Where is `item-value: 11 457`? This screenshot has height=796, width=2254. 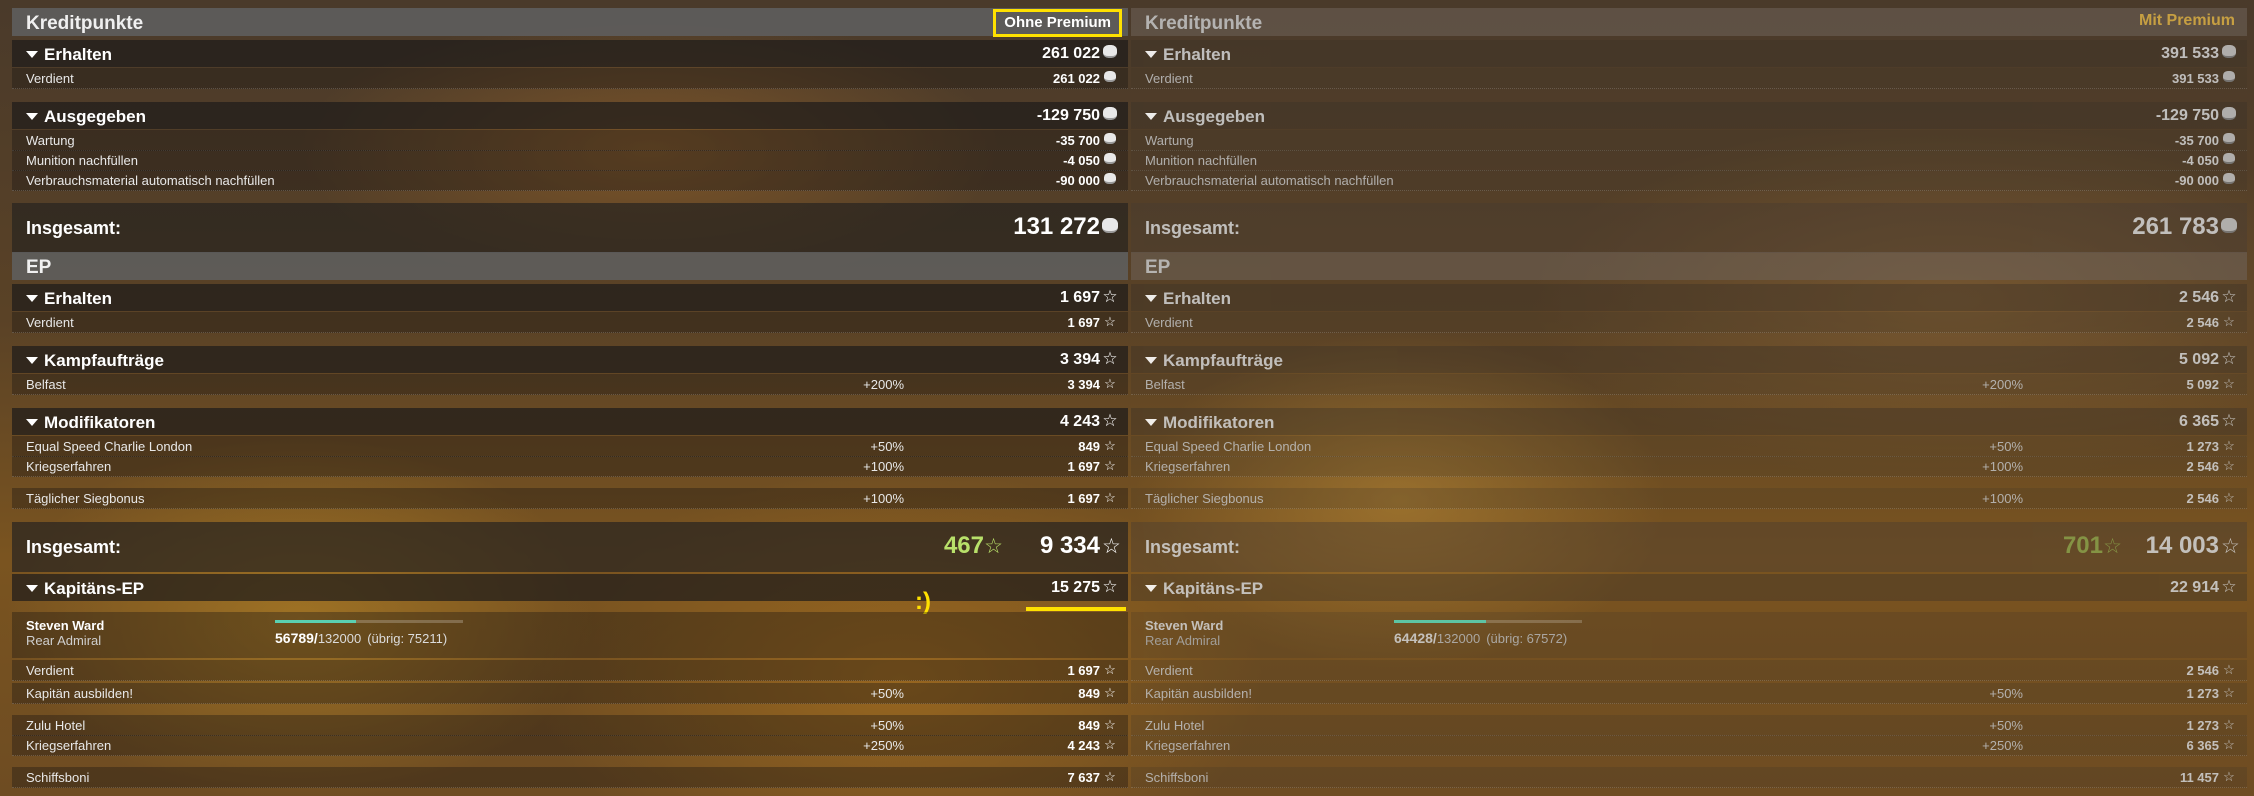 item-value: 11 457 is located at coordinates (2199, 777).